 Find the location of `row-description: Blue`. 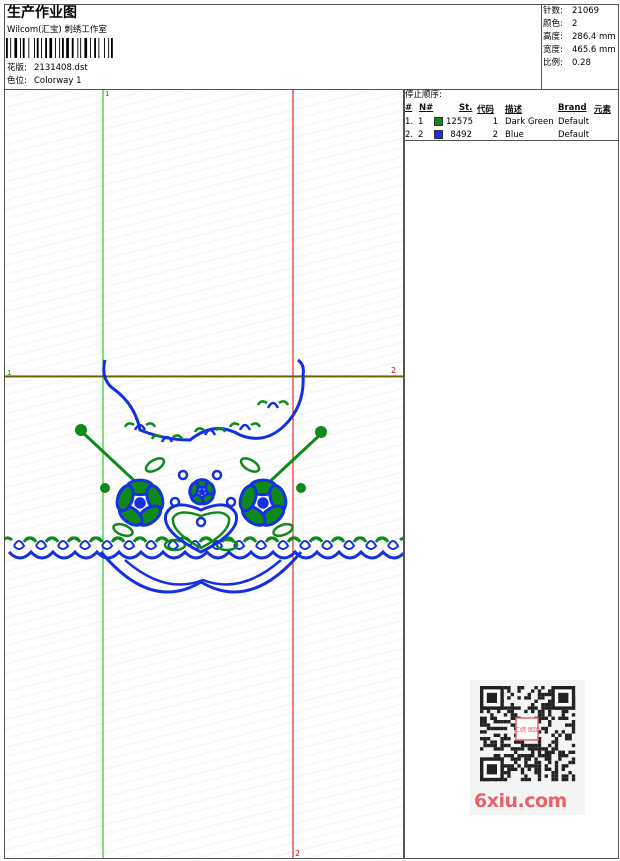

row-description: Blue is located at coordinates (514, 135).